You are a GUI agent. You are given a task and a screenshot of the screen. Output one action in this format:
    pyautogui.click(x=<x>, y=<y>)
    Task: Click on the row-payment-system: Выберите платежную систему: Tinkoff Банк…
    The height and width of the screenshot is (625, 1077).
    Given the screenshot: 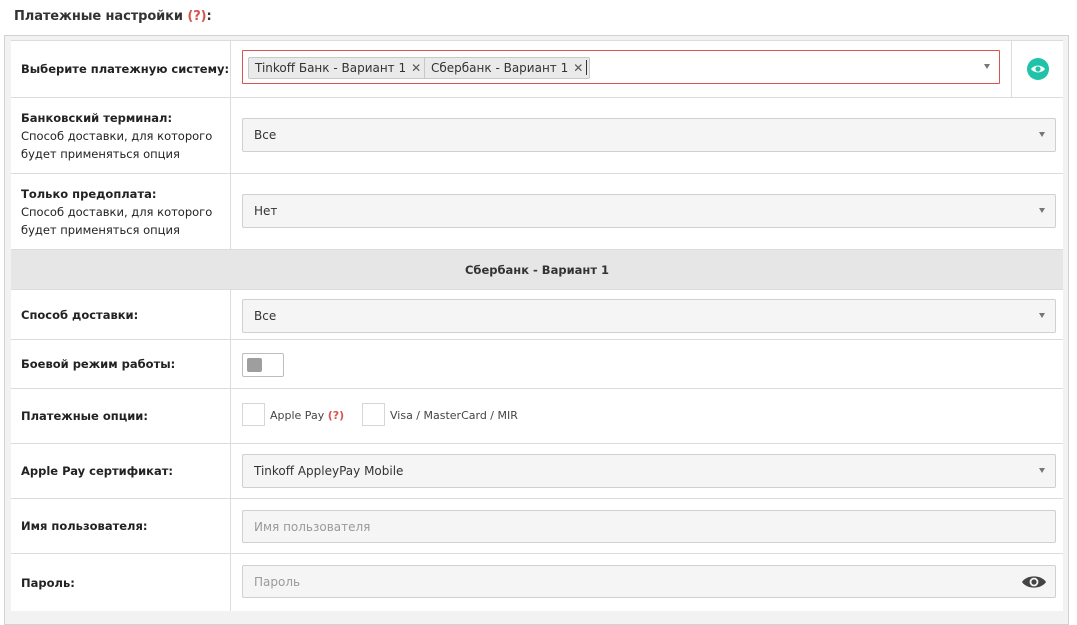 What is the action you would take?
    pyautogui.click(x=537, y=68)
    